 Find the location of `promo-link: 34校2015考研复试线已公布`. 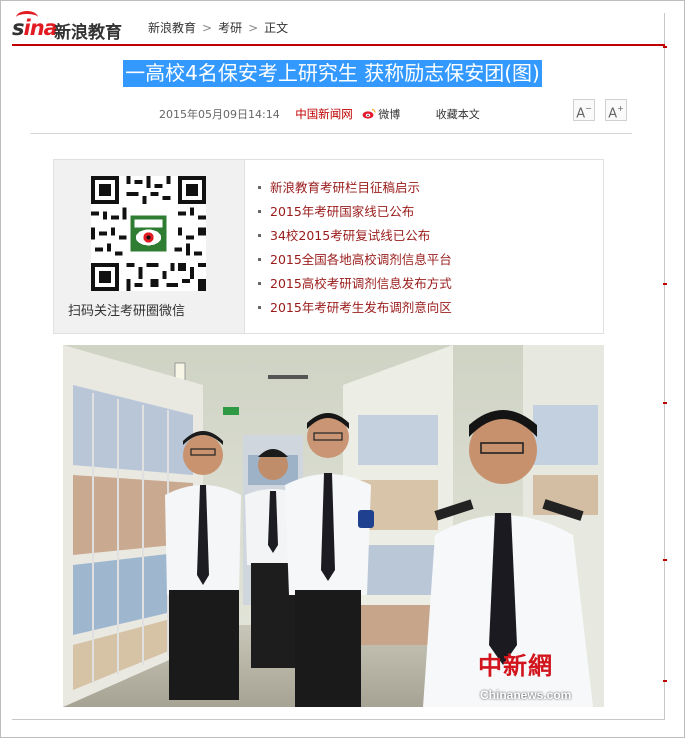

promo-link: 34校2015考研复试线已公布 is located at coordinates (355, 238).